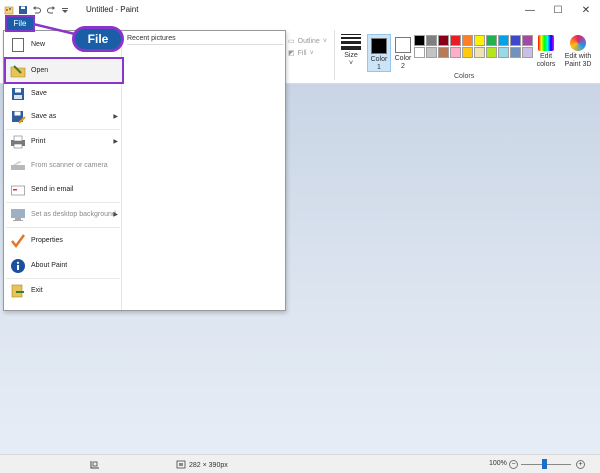 The image size is (600, 473). I want to click on shape-options: ▭ Outline ˅ ◩ Fill ˅, so click(307, 48).